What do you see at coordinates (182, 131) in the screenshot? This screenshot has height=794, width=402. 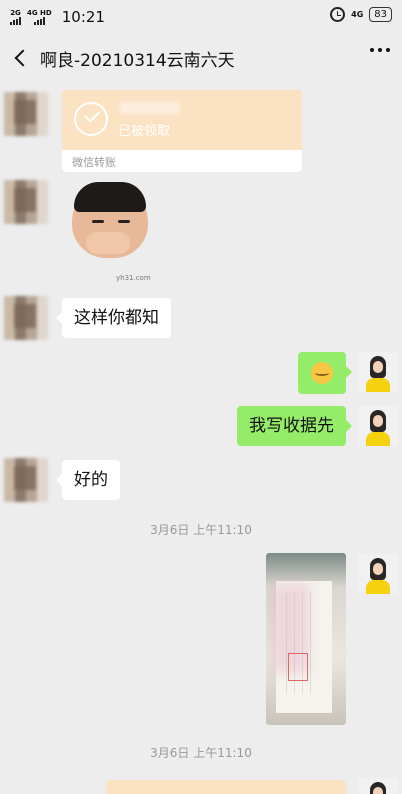 I see `transfer-card: 已被领取 微信转账` at bounding box center [182, 131].